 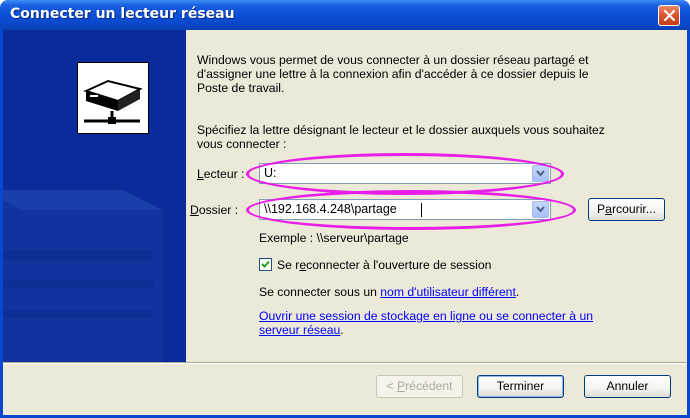 I want to click on text-cursor, so click(x=421, y=210).